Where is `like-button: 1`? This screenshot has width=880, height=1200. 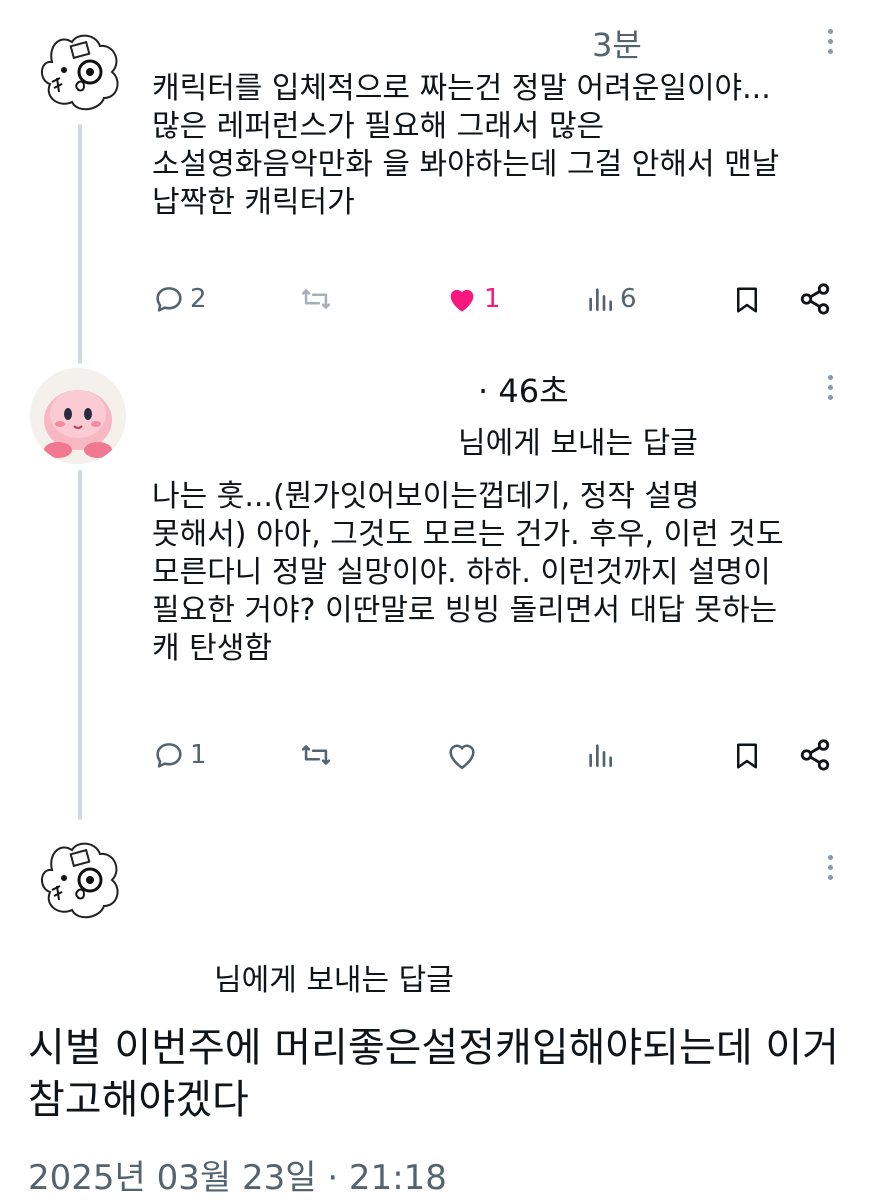
like-button: 1 is located at coordinates (472, 299).